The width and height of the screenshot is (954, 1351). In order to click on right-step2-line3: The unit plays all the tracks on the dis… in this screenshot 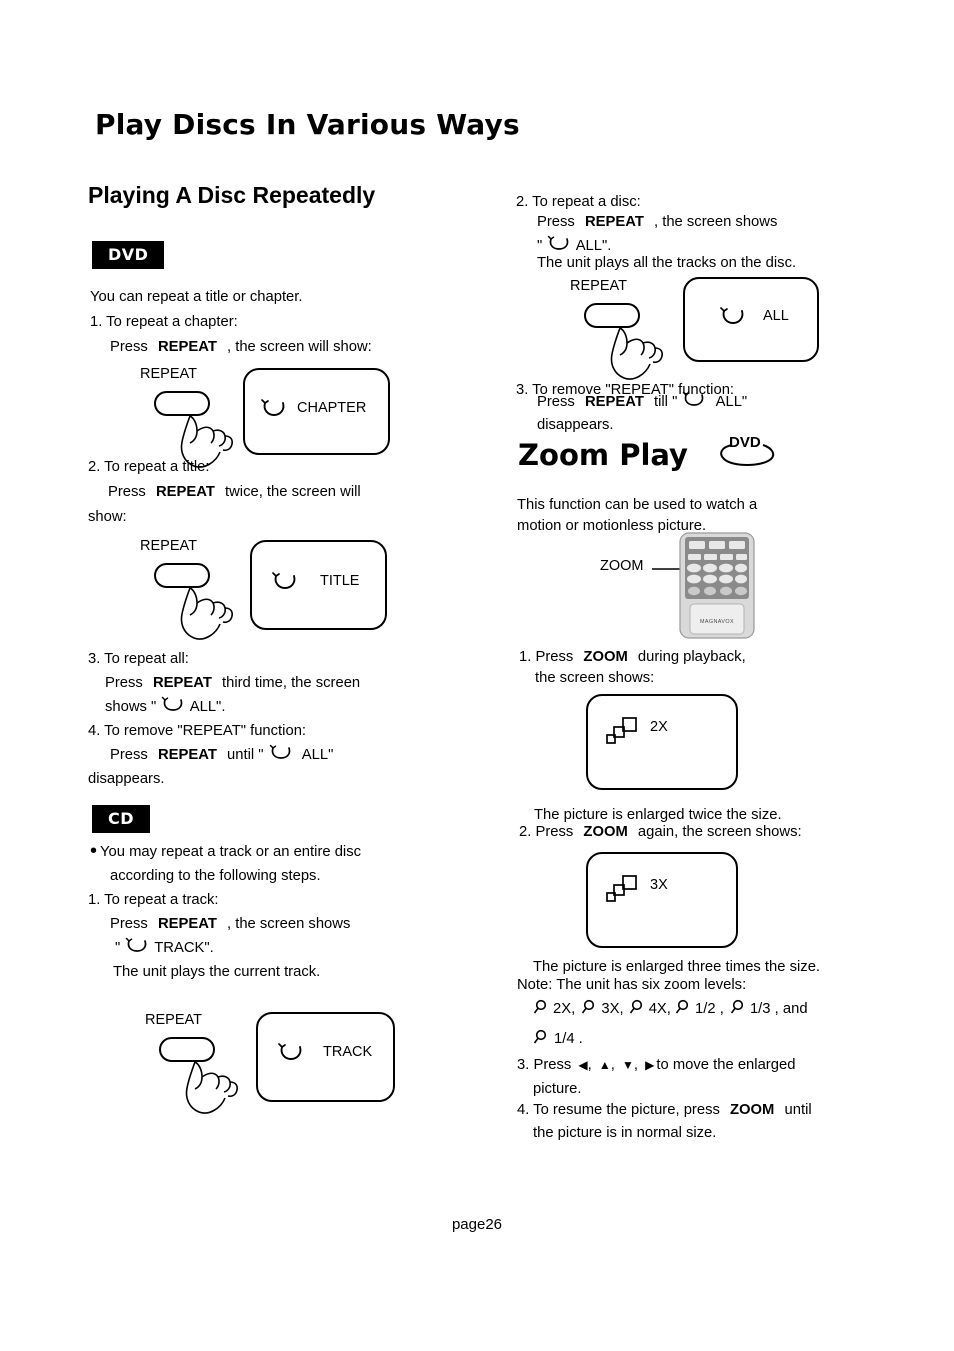, I will do `click(667, 263)`.